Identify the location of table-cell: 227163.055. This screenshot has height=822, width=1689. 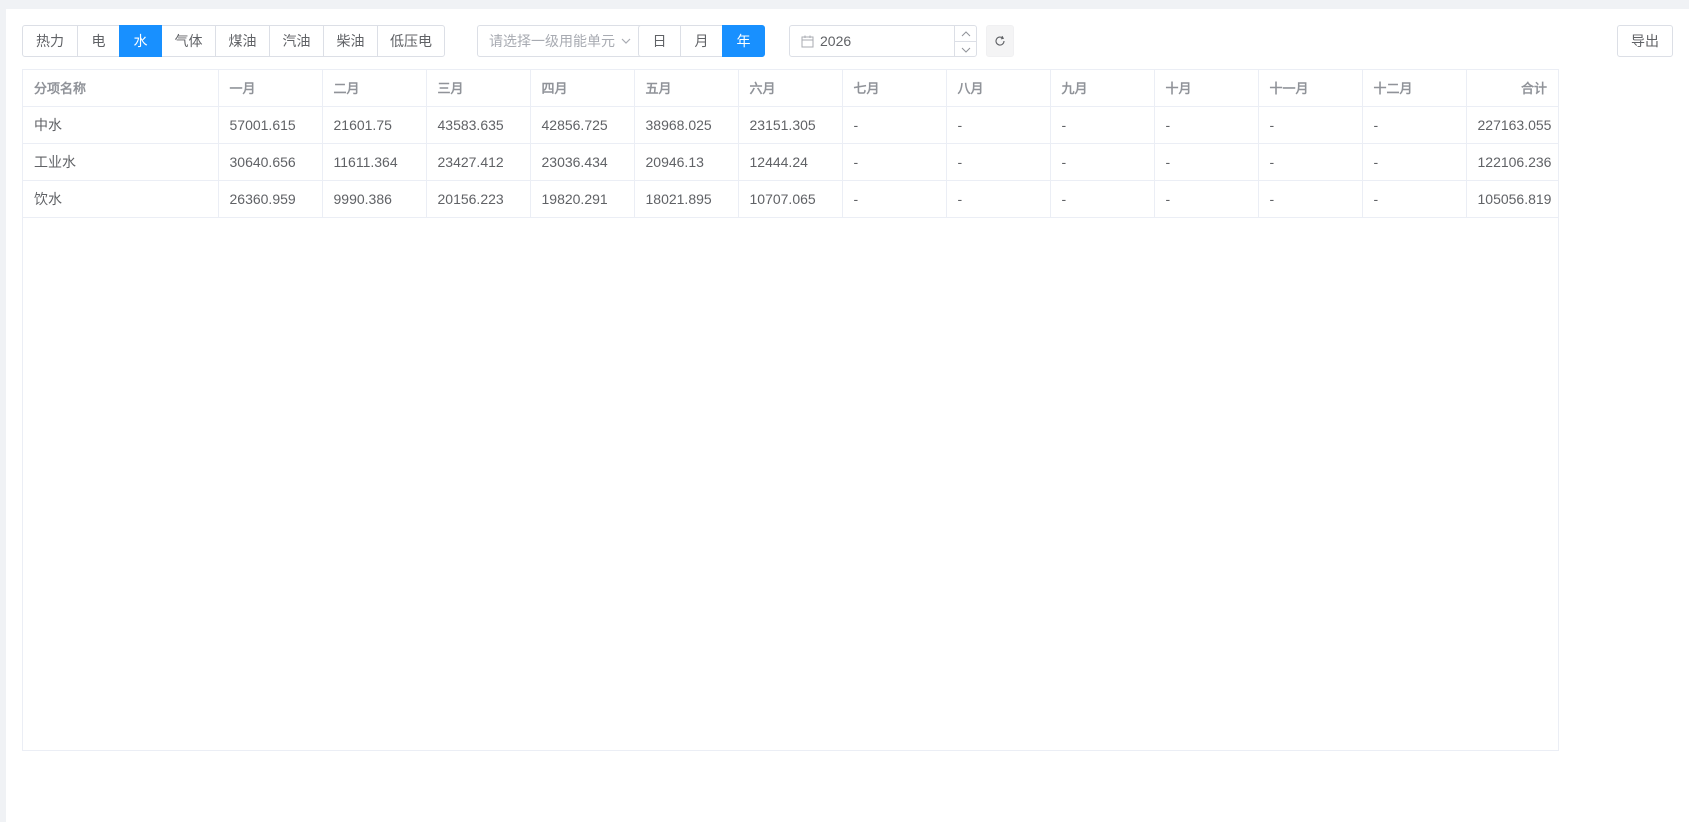
(1512, 125).